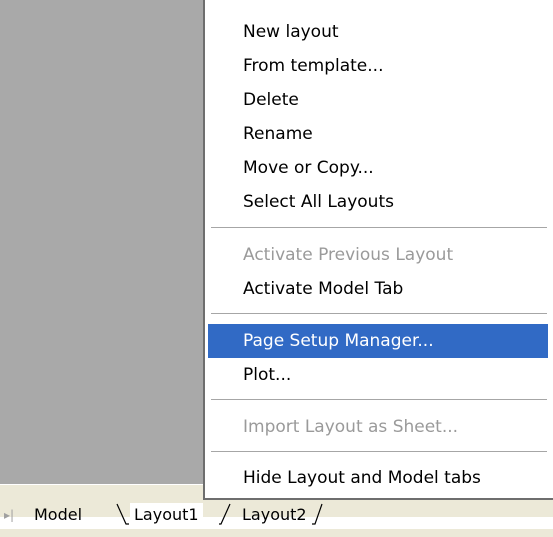 The image size is (553, 537). I want to click on tab-layout1-label: Layout1, so click(166, 514).